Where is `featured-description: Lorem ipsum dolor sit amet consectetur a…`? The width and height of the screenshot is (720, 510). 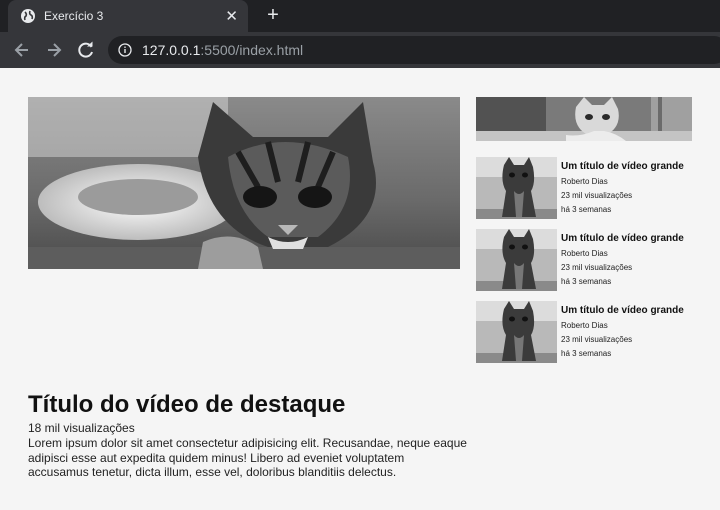
featured-description: Lorem ipsum dolor sit amet consectetur a… is located at coordinates (247, 457).